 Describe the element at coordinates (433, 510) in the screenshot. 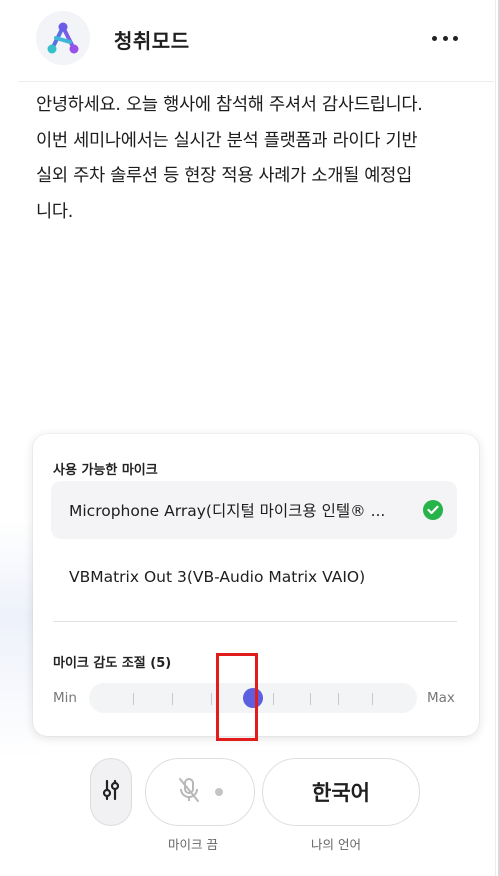

I see `check-circle-icon` at that location.